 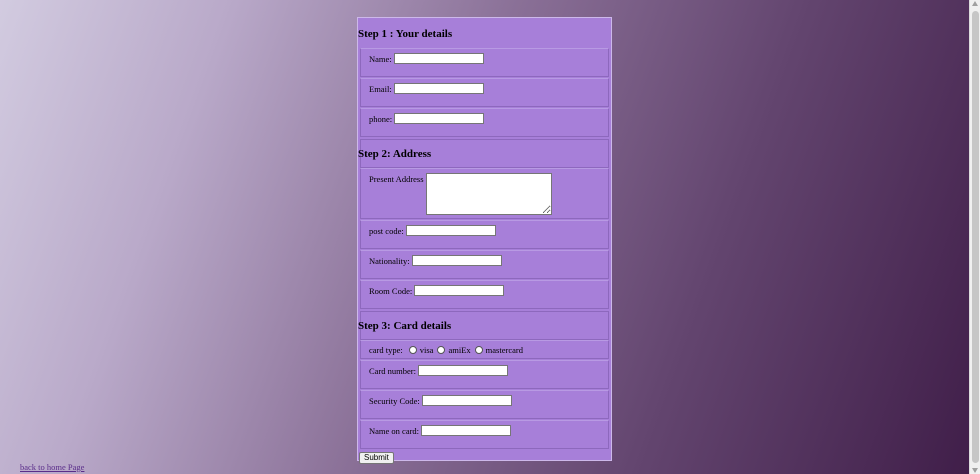 I want to click on phone-fieldset: phone:, so click(x=484, y=122).